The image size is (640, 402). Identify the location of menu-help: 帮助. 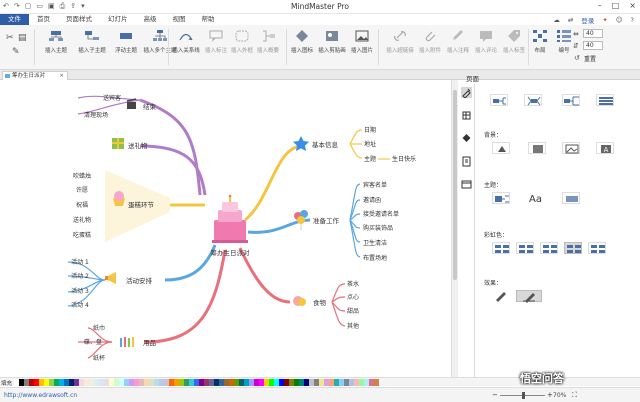
(208, 19).